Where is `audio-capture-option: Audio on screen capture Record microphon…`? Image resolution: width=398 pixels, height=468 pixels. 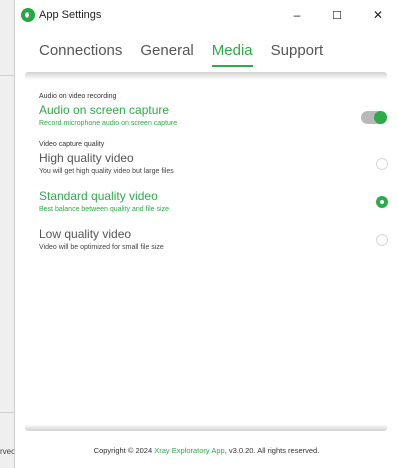 audio-capture-option: Audio on screen capture Record microphon… is located at coordinates (213, 115).